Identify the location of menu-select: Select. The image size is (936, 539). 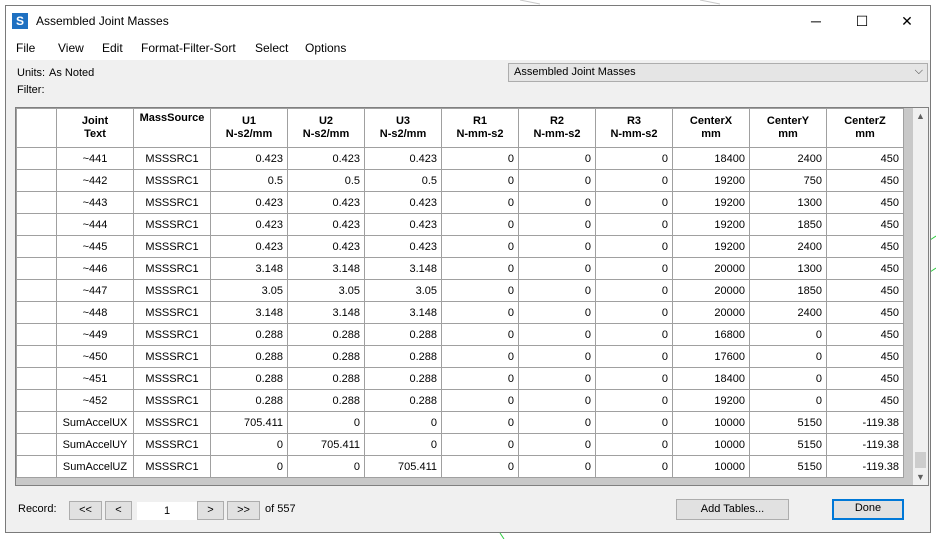
(271, 48).